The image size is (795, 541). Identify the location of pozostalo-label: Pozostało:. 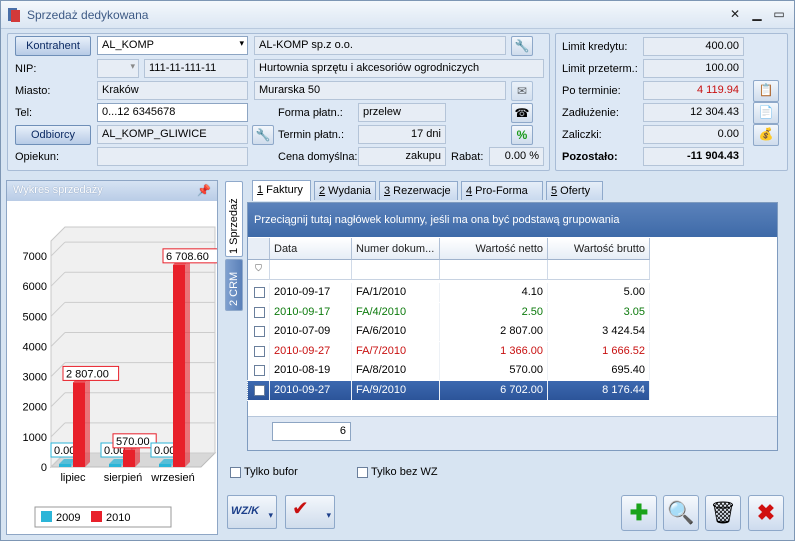
(590, 157).